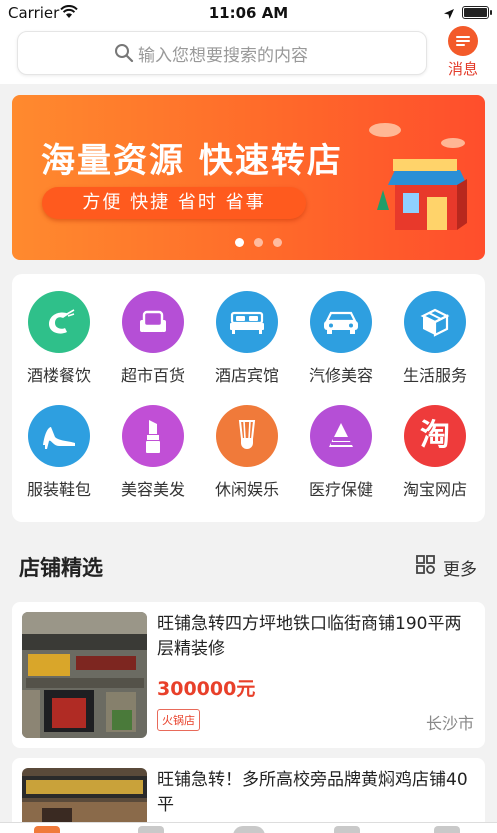  Describe the element at coordinates (58, 375) in the screenshot. I see `category-label: 酒楼餐饮` at that location.